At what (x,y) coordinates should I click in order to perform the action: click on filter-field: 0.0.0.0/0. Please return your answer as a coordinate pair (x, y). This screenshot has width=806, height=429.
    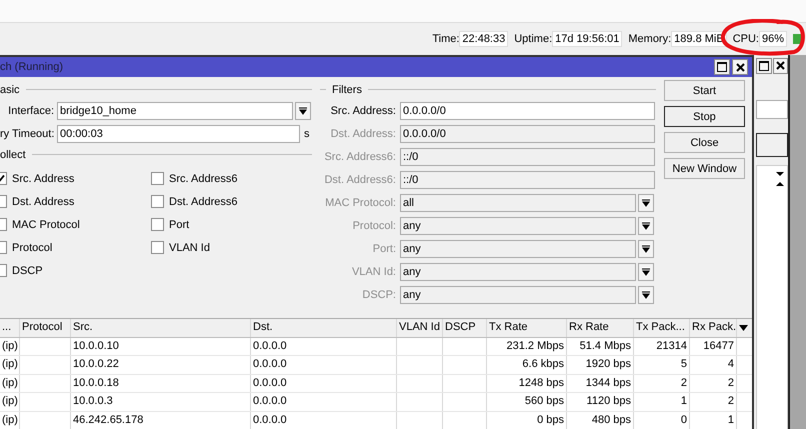
    Looking at the image, I should click on (527, 111).